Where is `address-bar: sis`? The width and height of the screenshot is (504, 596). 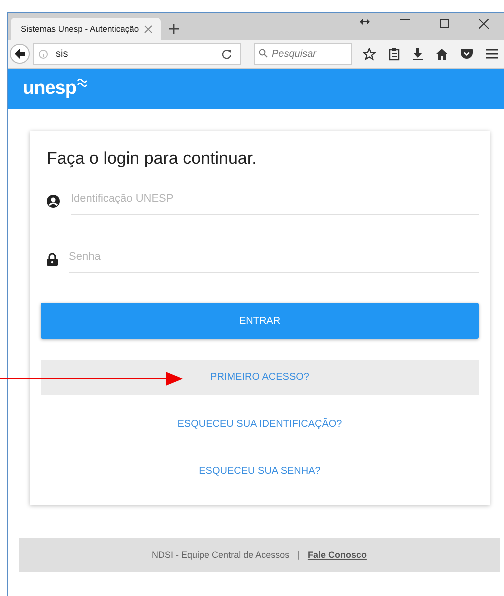
address-bar: sis is located at coordinates (137, 54).